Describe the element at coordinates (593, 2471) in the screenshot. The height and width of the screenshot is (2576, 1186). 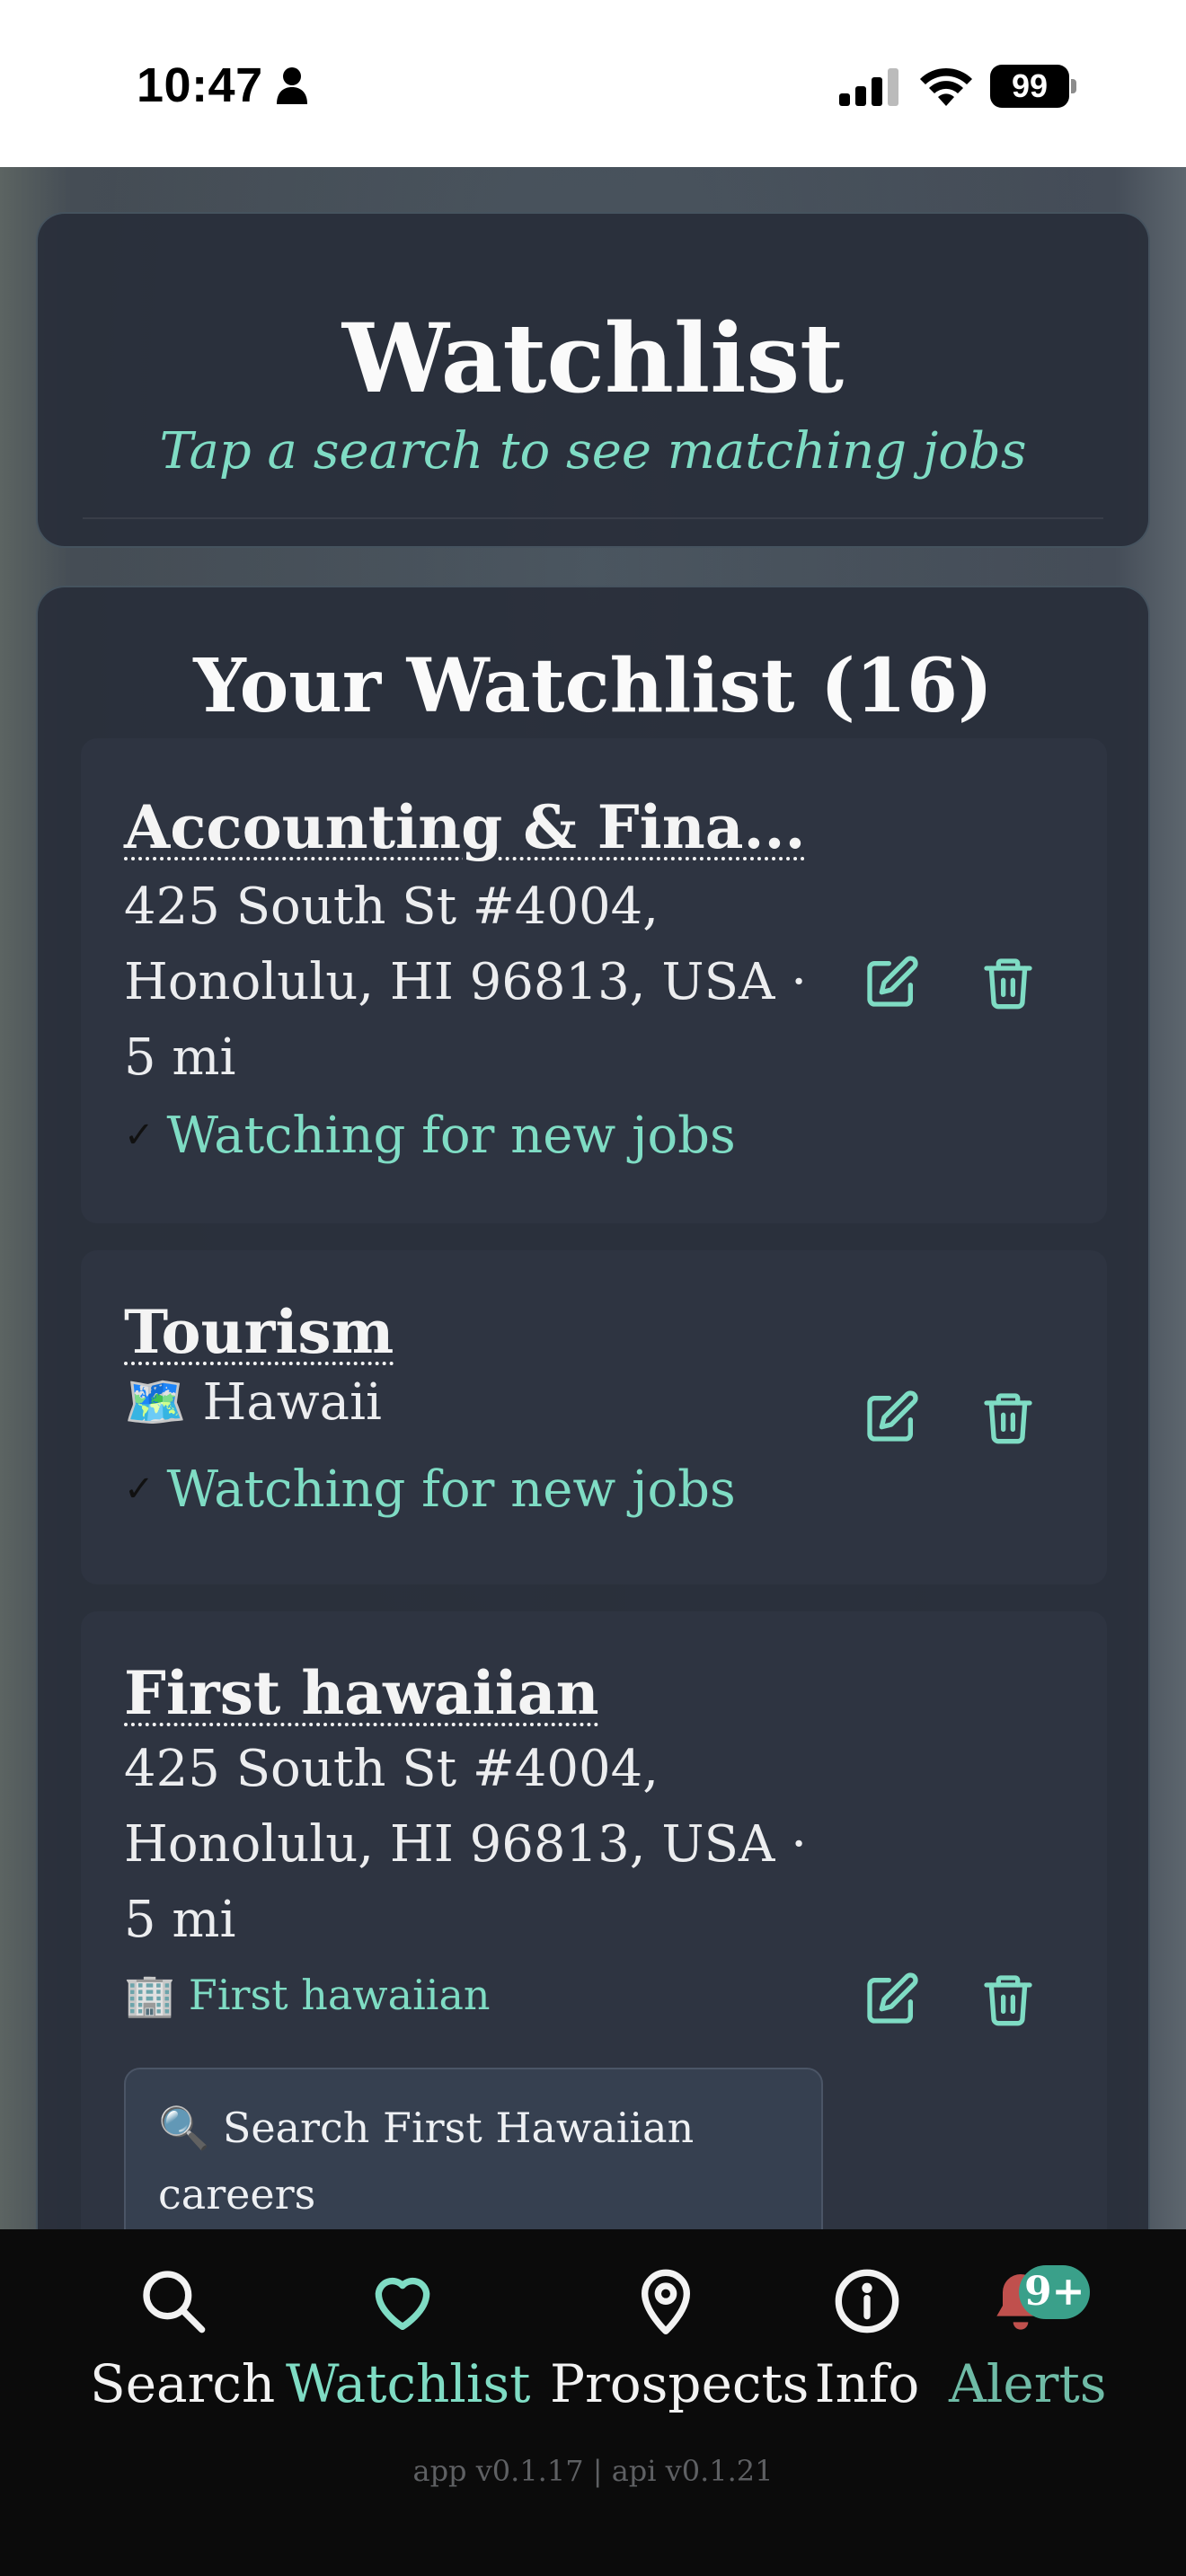
I see `version-label: app v0.1.17 | api v0.1.21` at that location.